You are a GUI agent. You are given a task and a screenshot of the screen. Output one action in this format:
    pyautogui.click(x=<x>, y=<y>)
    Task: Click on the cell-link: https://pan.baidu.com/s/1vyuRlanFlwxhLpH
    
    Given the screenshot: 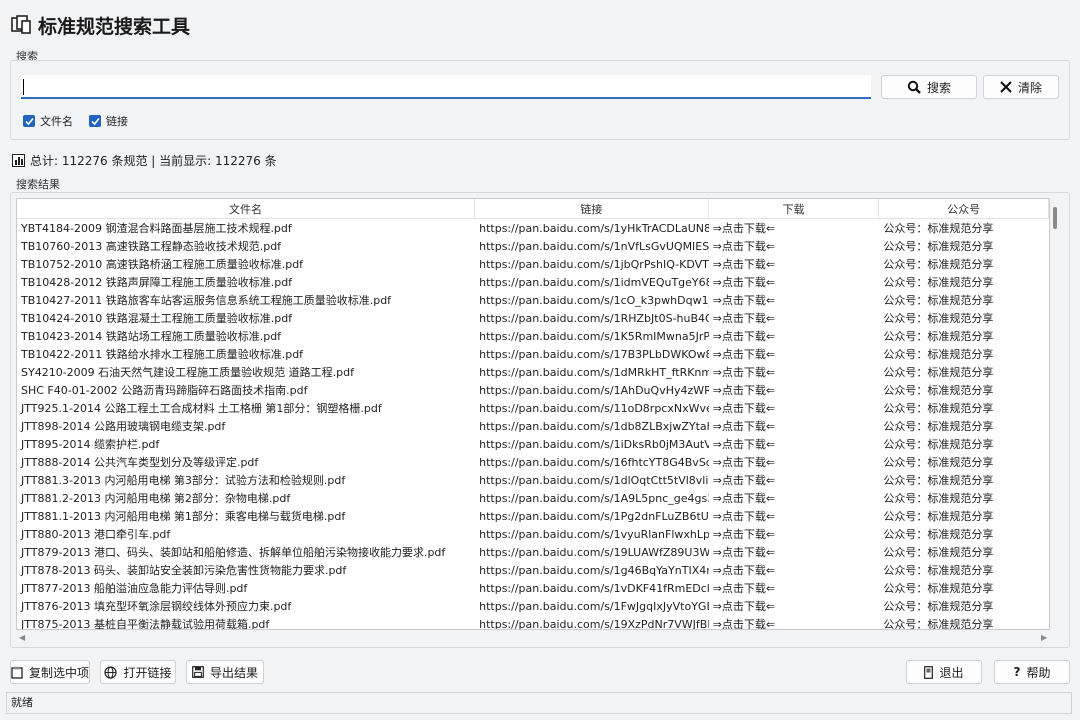 What is the action you would take?
    pyautogui.click(x=594, y=534)
    